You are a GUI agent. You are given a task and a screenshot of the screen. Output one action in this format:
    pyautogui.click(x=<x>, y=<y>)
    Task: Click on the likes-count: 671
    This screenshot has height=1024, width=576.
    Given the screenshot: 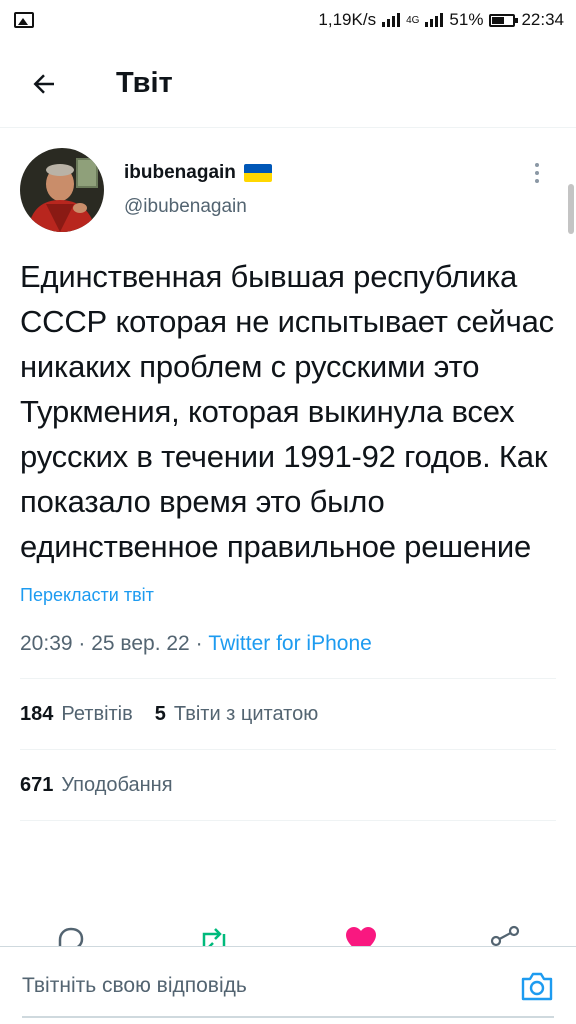 What is the action you would take?
    pyautogui.click(x=37, y=784)
    